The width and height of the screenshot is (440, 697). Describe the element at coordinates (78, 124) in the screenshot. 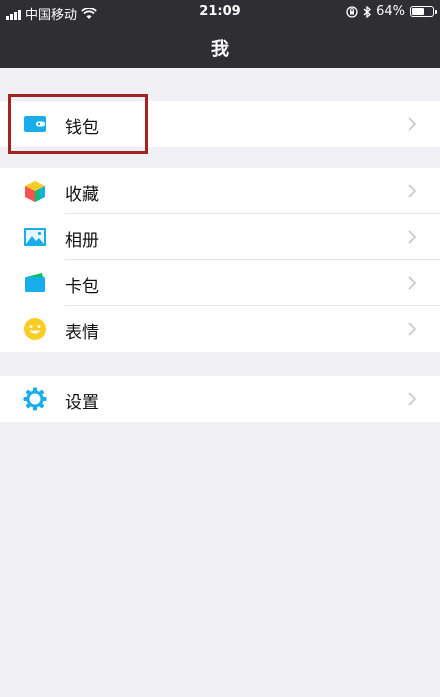

I see `highlight-annotation` at that location.